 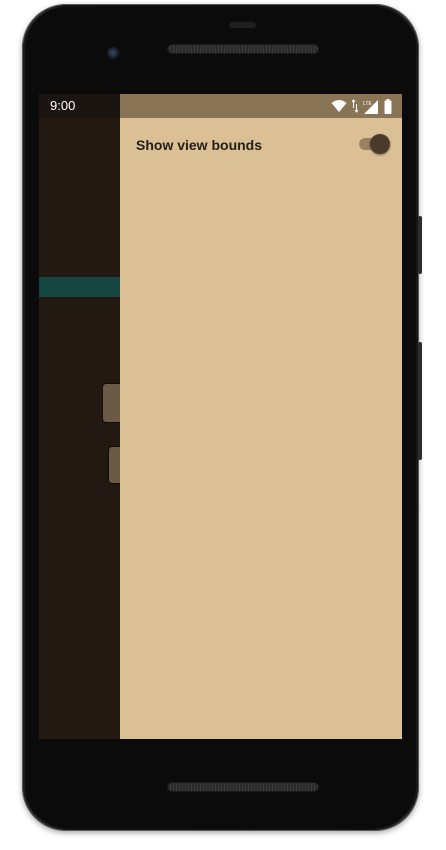 I want to click on status-bar: 9:00, so click(x=79, y=106).